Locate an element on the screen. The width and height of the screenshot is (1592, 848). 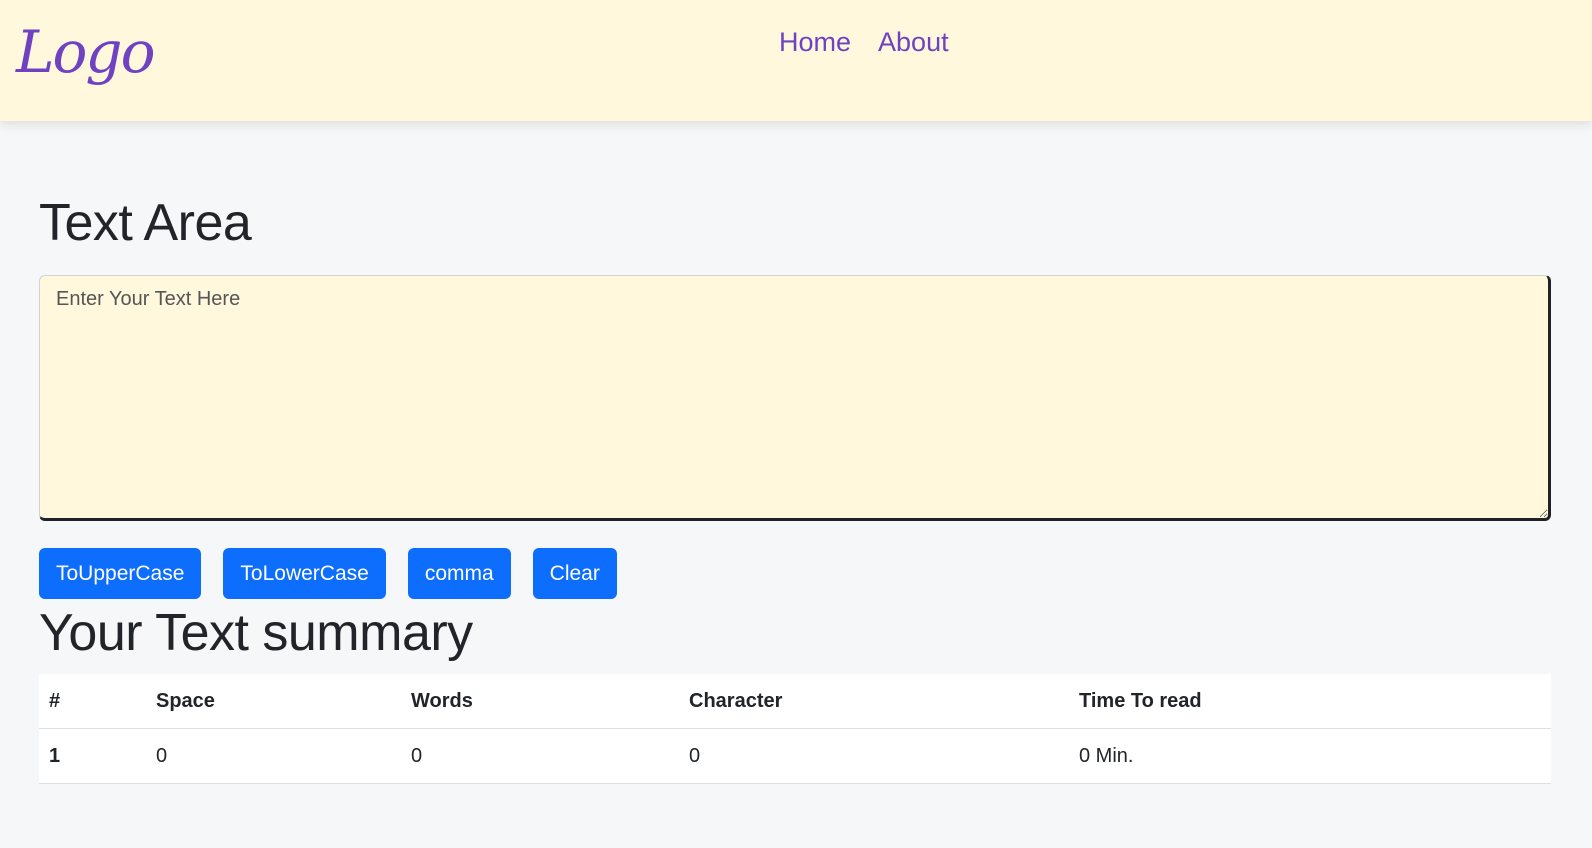
time-to-read-cell: 0 Min. is located at coordinates (1310, 756).